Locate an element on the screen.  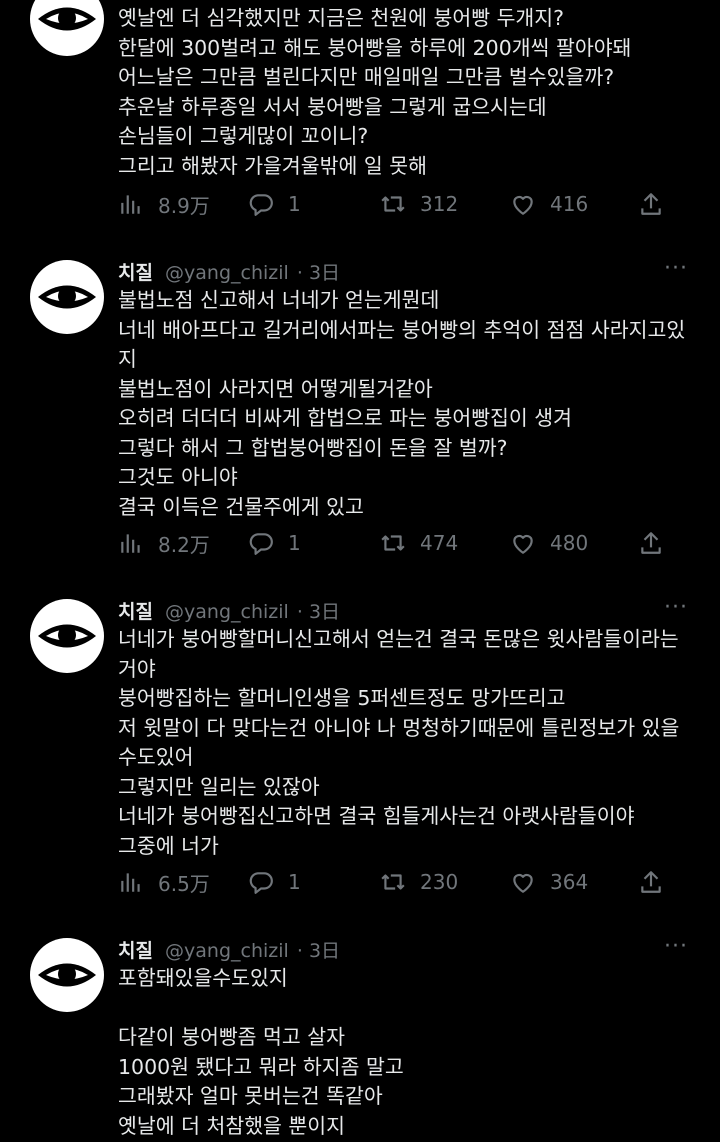
tweet-line: 불법노점이 사라지면 어떻게될거같아 is located at coordinates (275, 388).